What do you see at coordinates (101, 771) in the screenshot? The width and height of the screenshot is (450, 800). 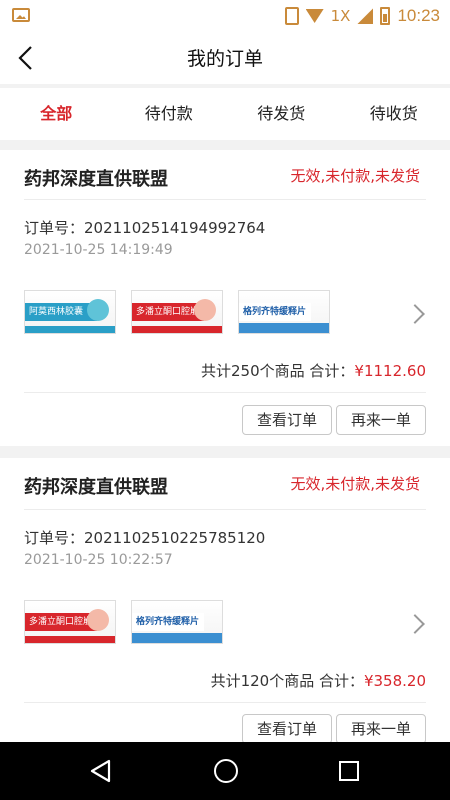 I see `system-back-icon` at bounding box center [101, 771].